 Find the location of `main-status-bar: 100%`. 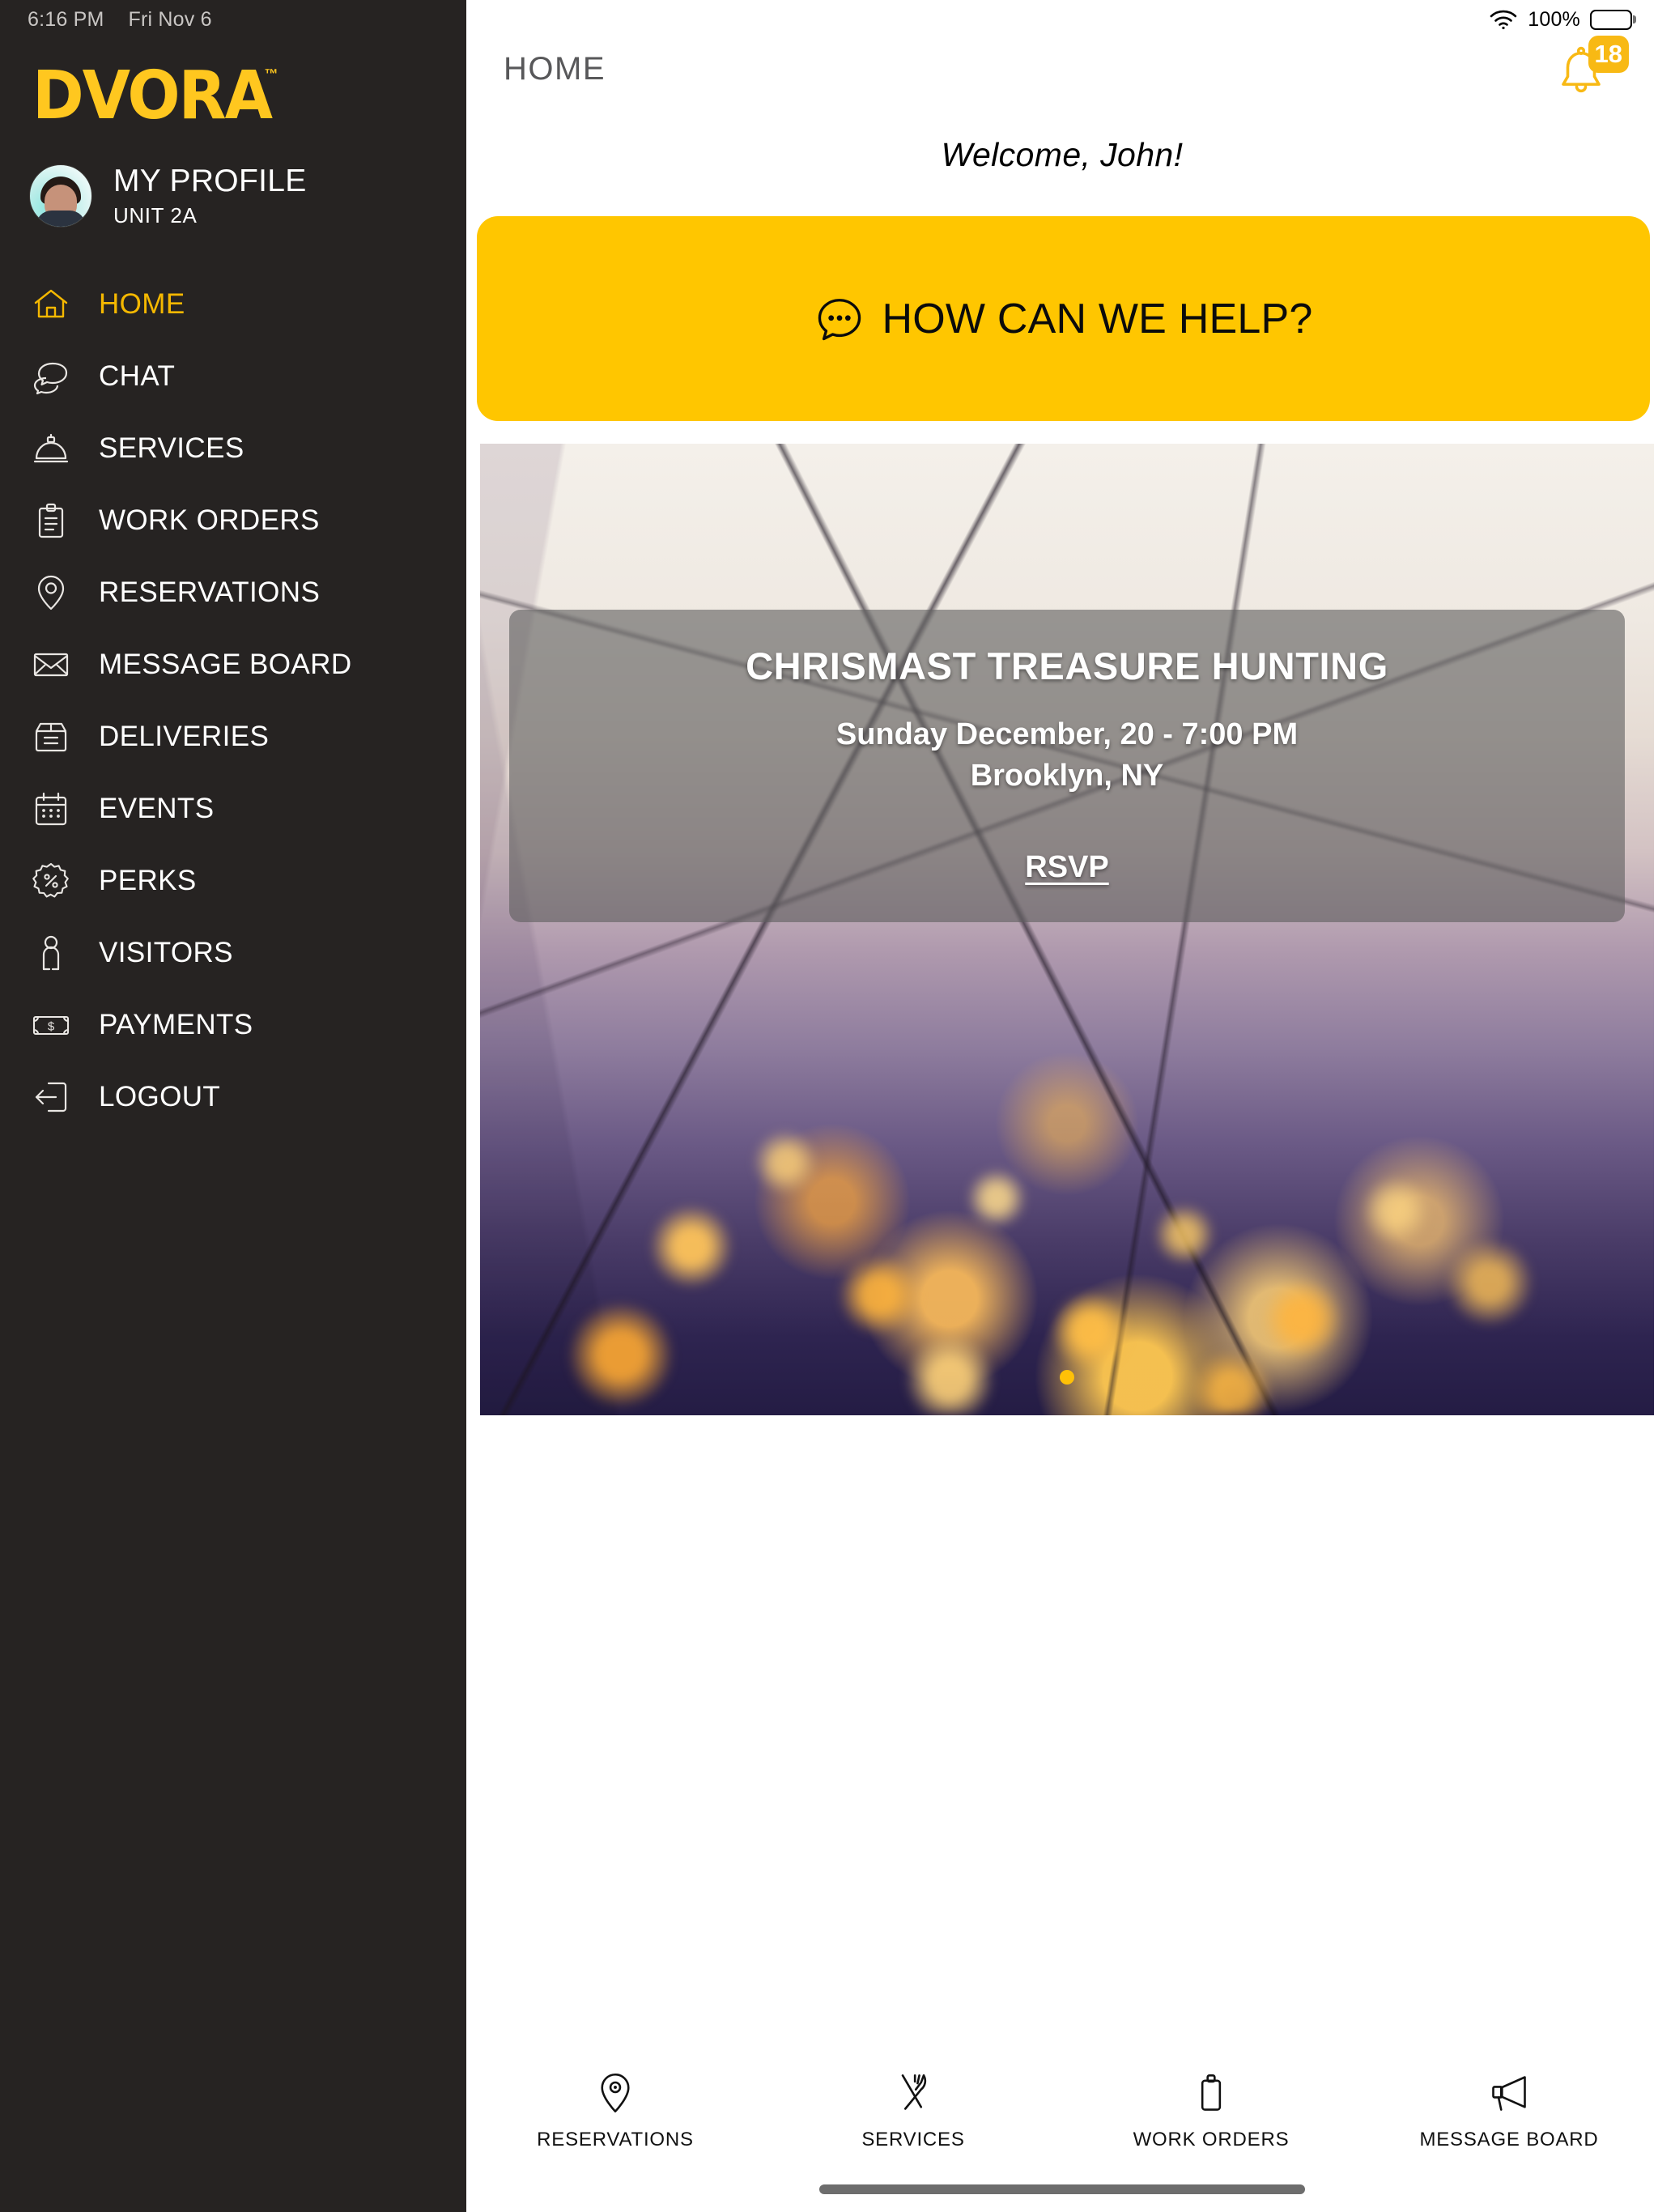

main-status-bar: 100% is located at coordinates (1062, 19).